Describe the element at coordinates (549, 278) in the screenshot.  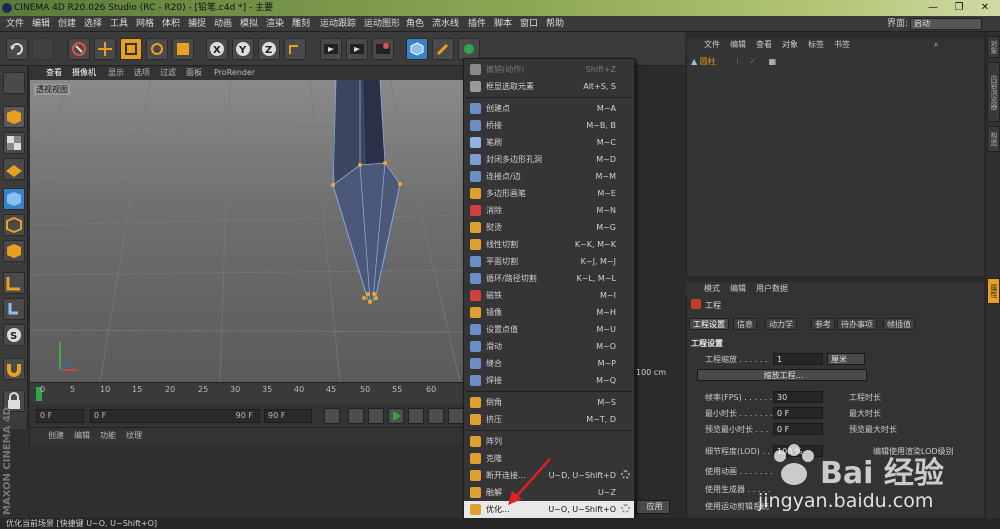
I see `context-menu-item: 循环/路径切割 K~L, M~L` at that location.